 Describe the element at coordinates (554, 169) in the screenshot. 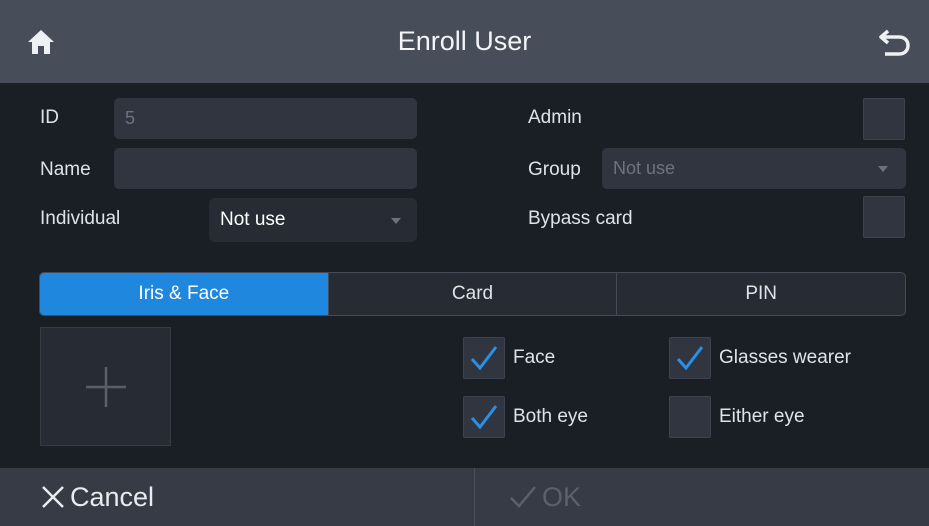

I see `group-label: Group` at that location.